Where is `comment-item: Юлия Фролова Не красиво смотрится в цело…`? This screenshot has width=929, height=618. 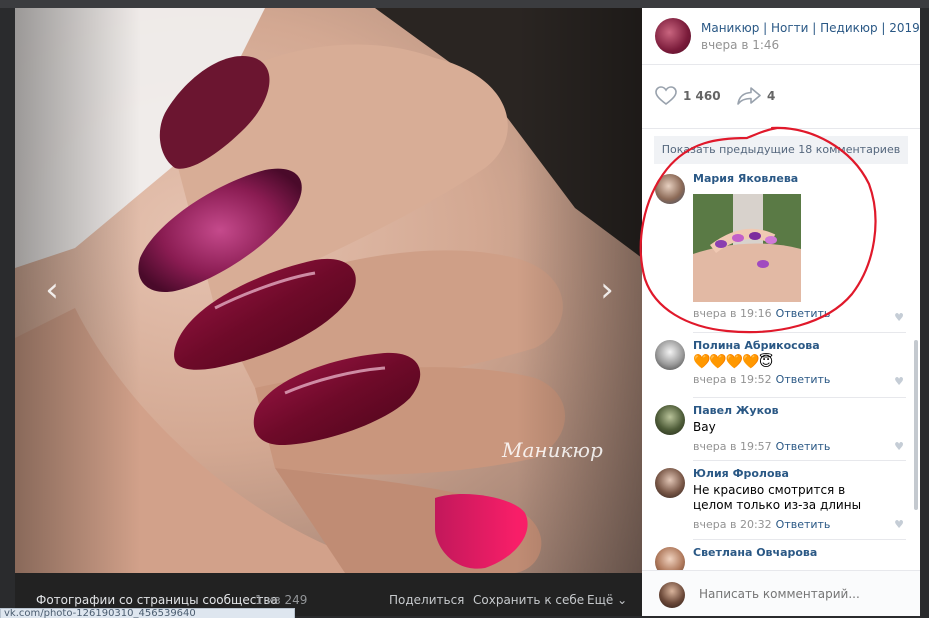
comment-item: Юлия Фролова Не красиво смотрится в цело… is located at coordinates (781, 500).